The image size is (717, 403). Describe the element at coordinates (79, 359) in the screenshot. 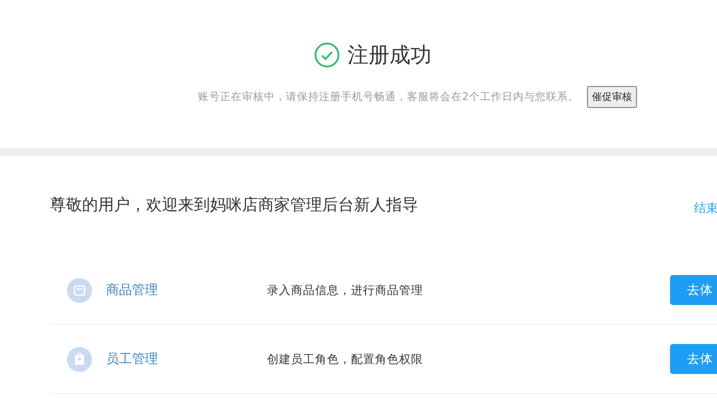

I see `id-badge-icon` at that location.